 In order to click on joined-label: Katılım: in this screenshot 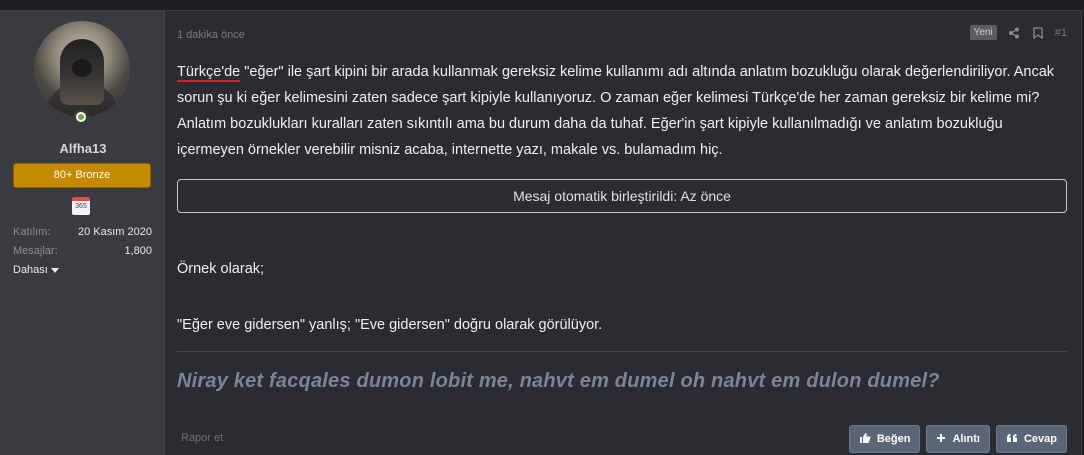, I will do `click(32, 232)`.